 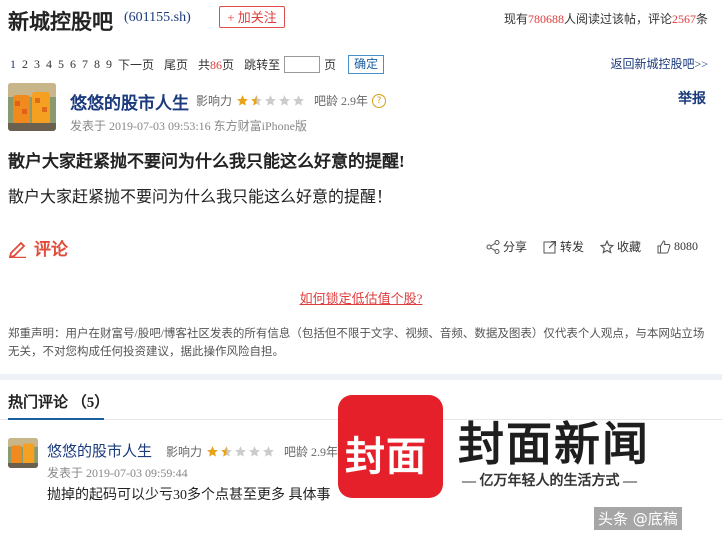 I want to click on avatar, so click(x=32, y=107).